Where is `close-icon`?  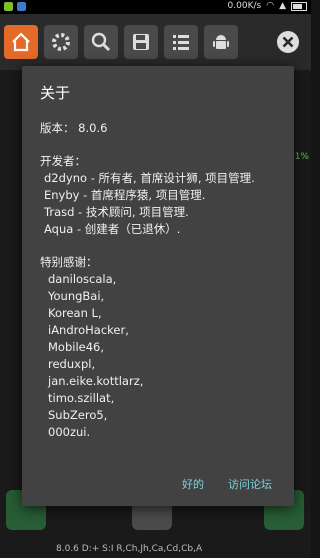
close-icon is located at coordinates (288, 42).